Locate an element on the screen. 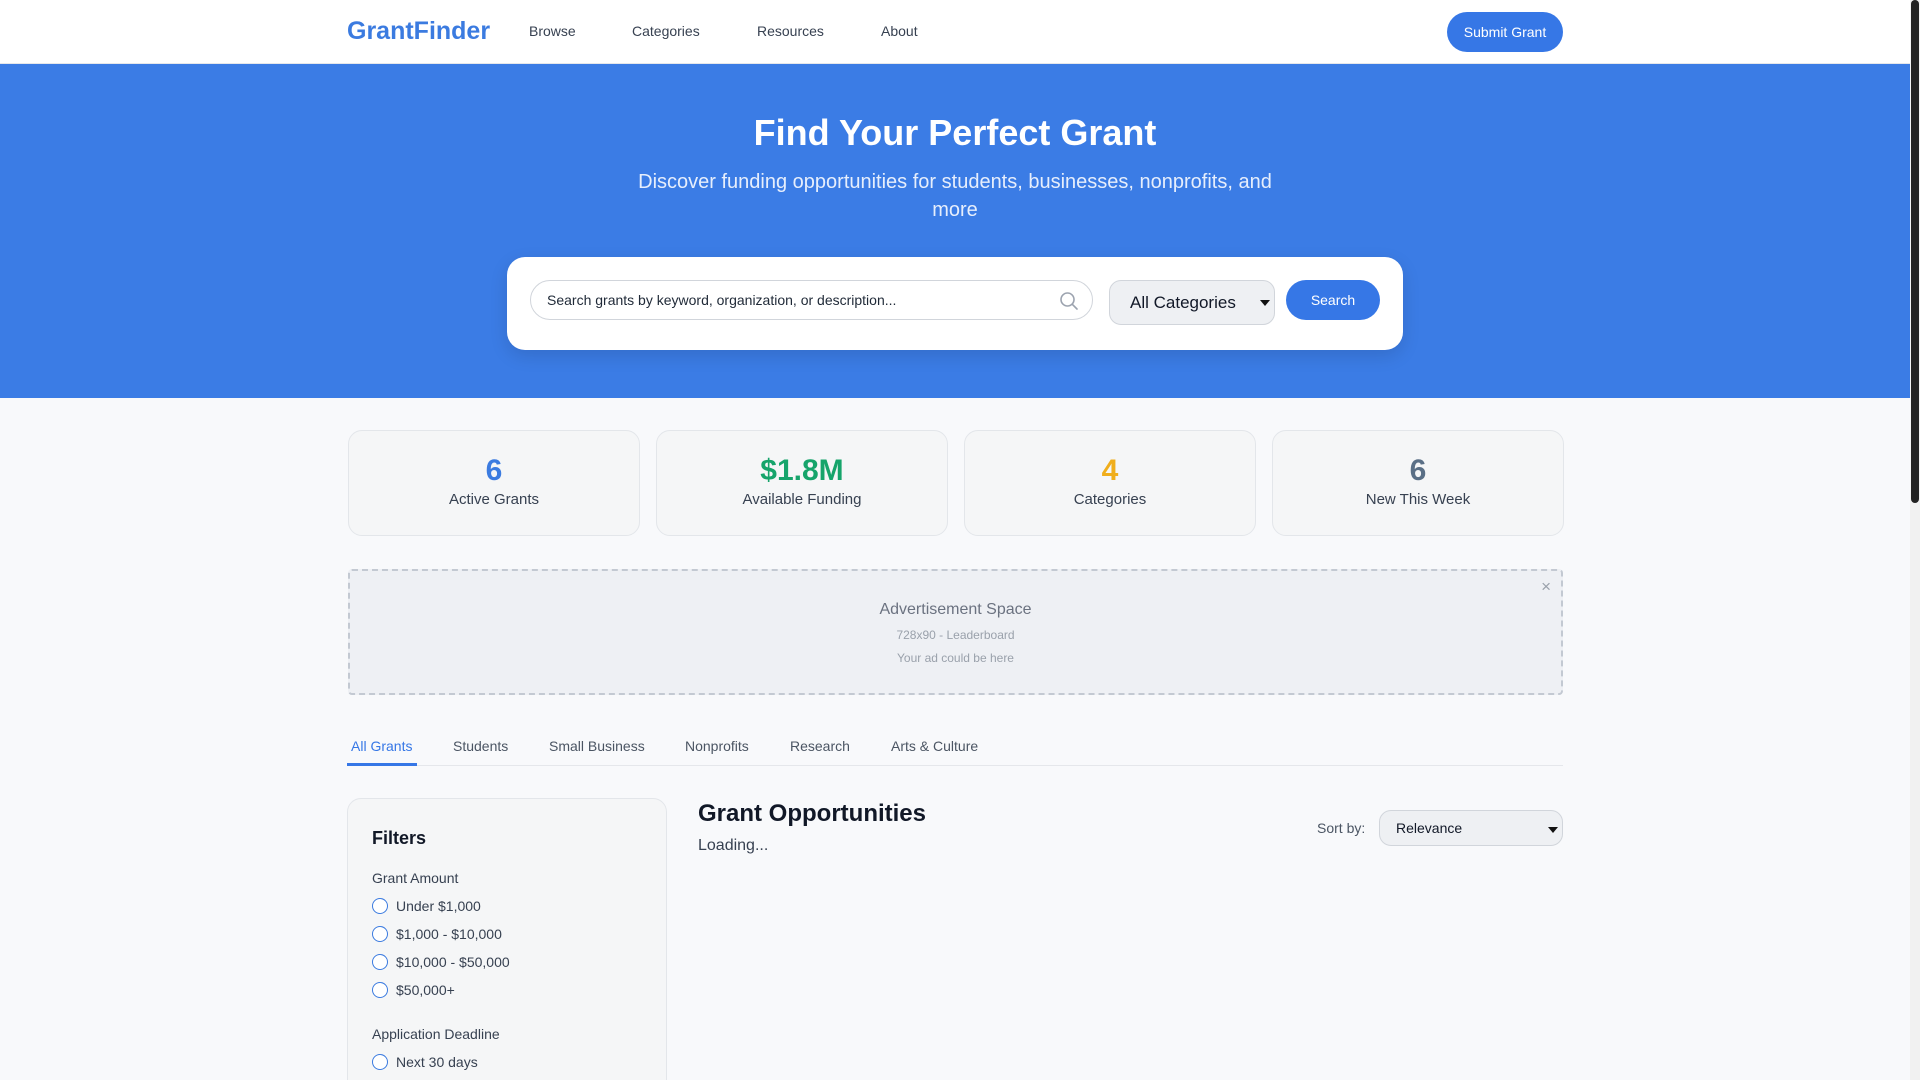 This screenshot has width=1920, height=1080. site-logo: GrantFinder is located at coordinates (418, 31).